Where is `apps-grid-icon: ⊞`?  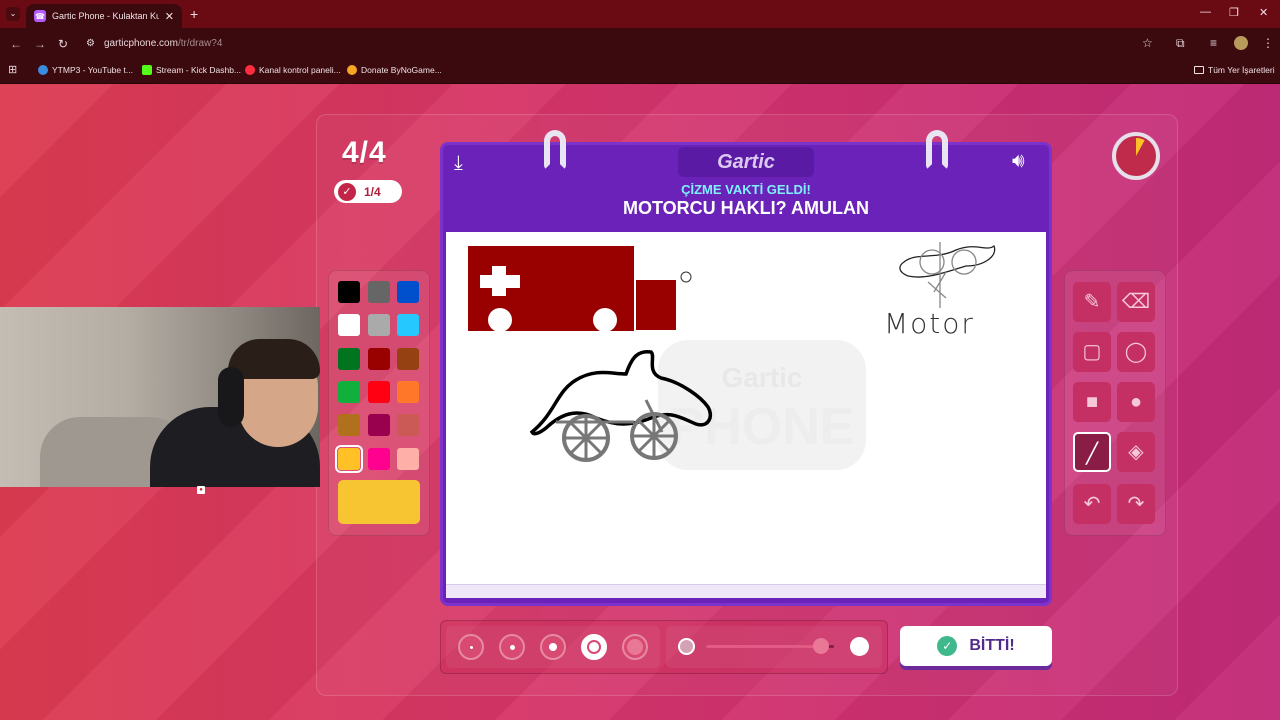 apps-grid-icon: ⊞ is located at coordinates (12, 69).